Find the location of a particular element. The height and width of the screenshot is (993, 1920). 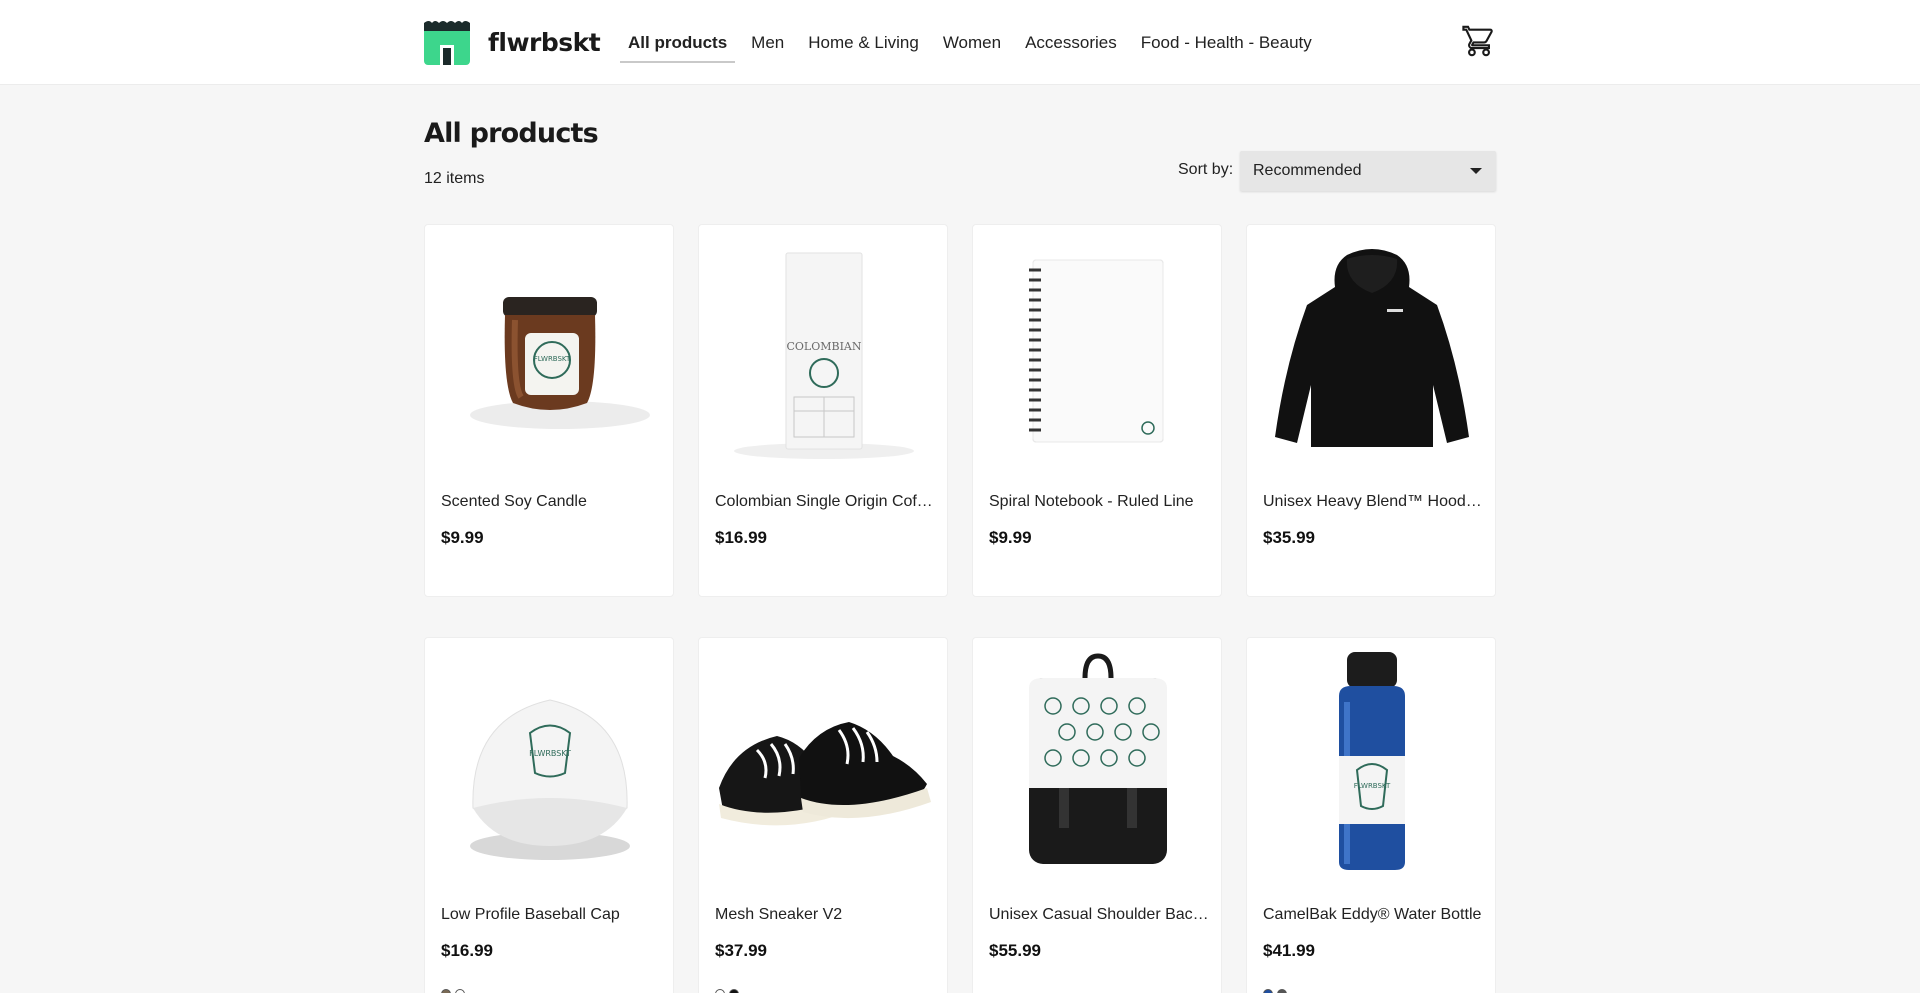

nav-item-women: Women is located at coordinates (972, 43).